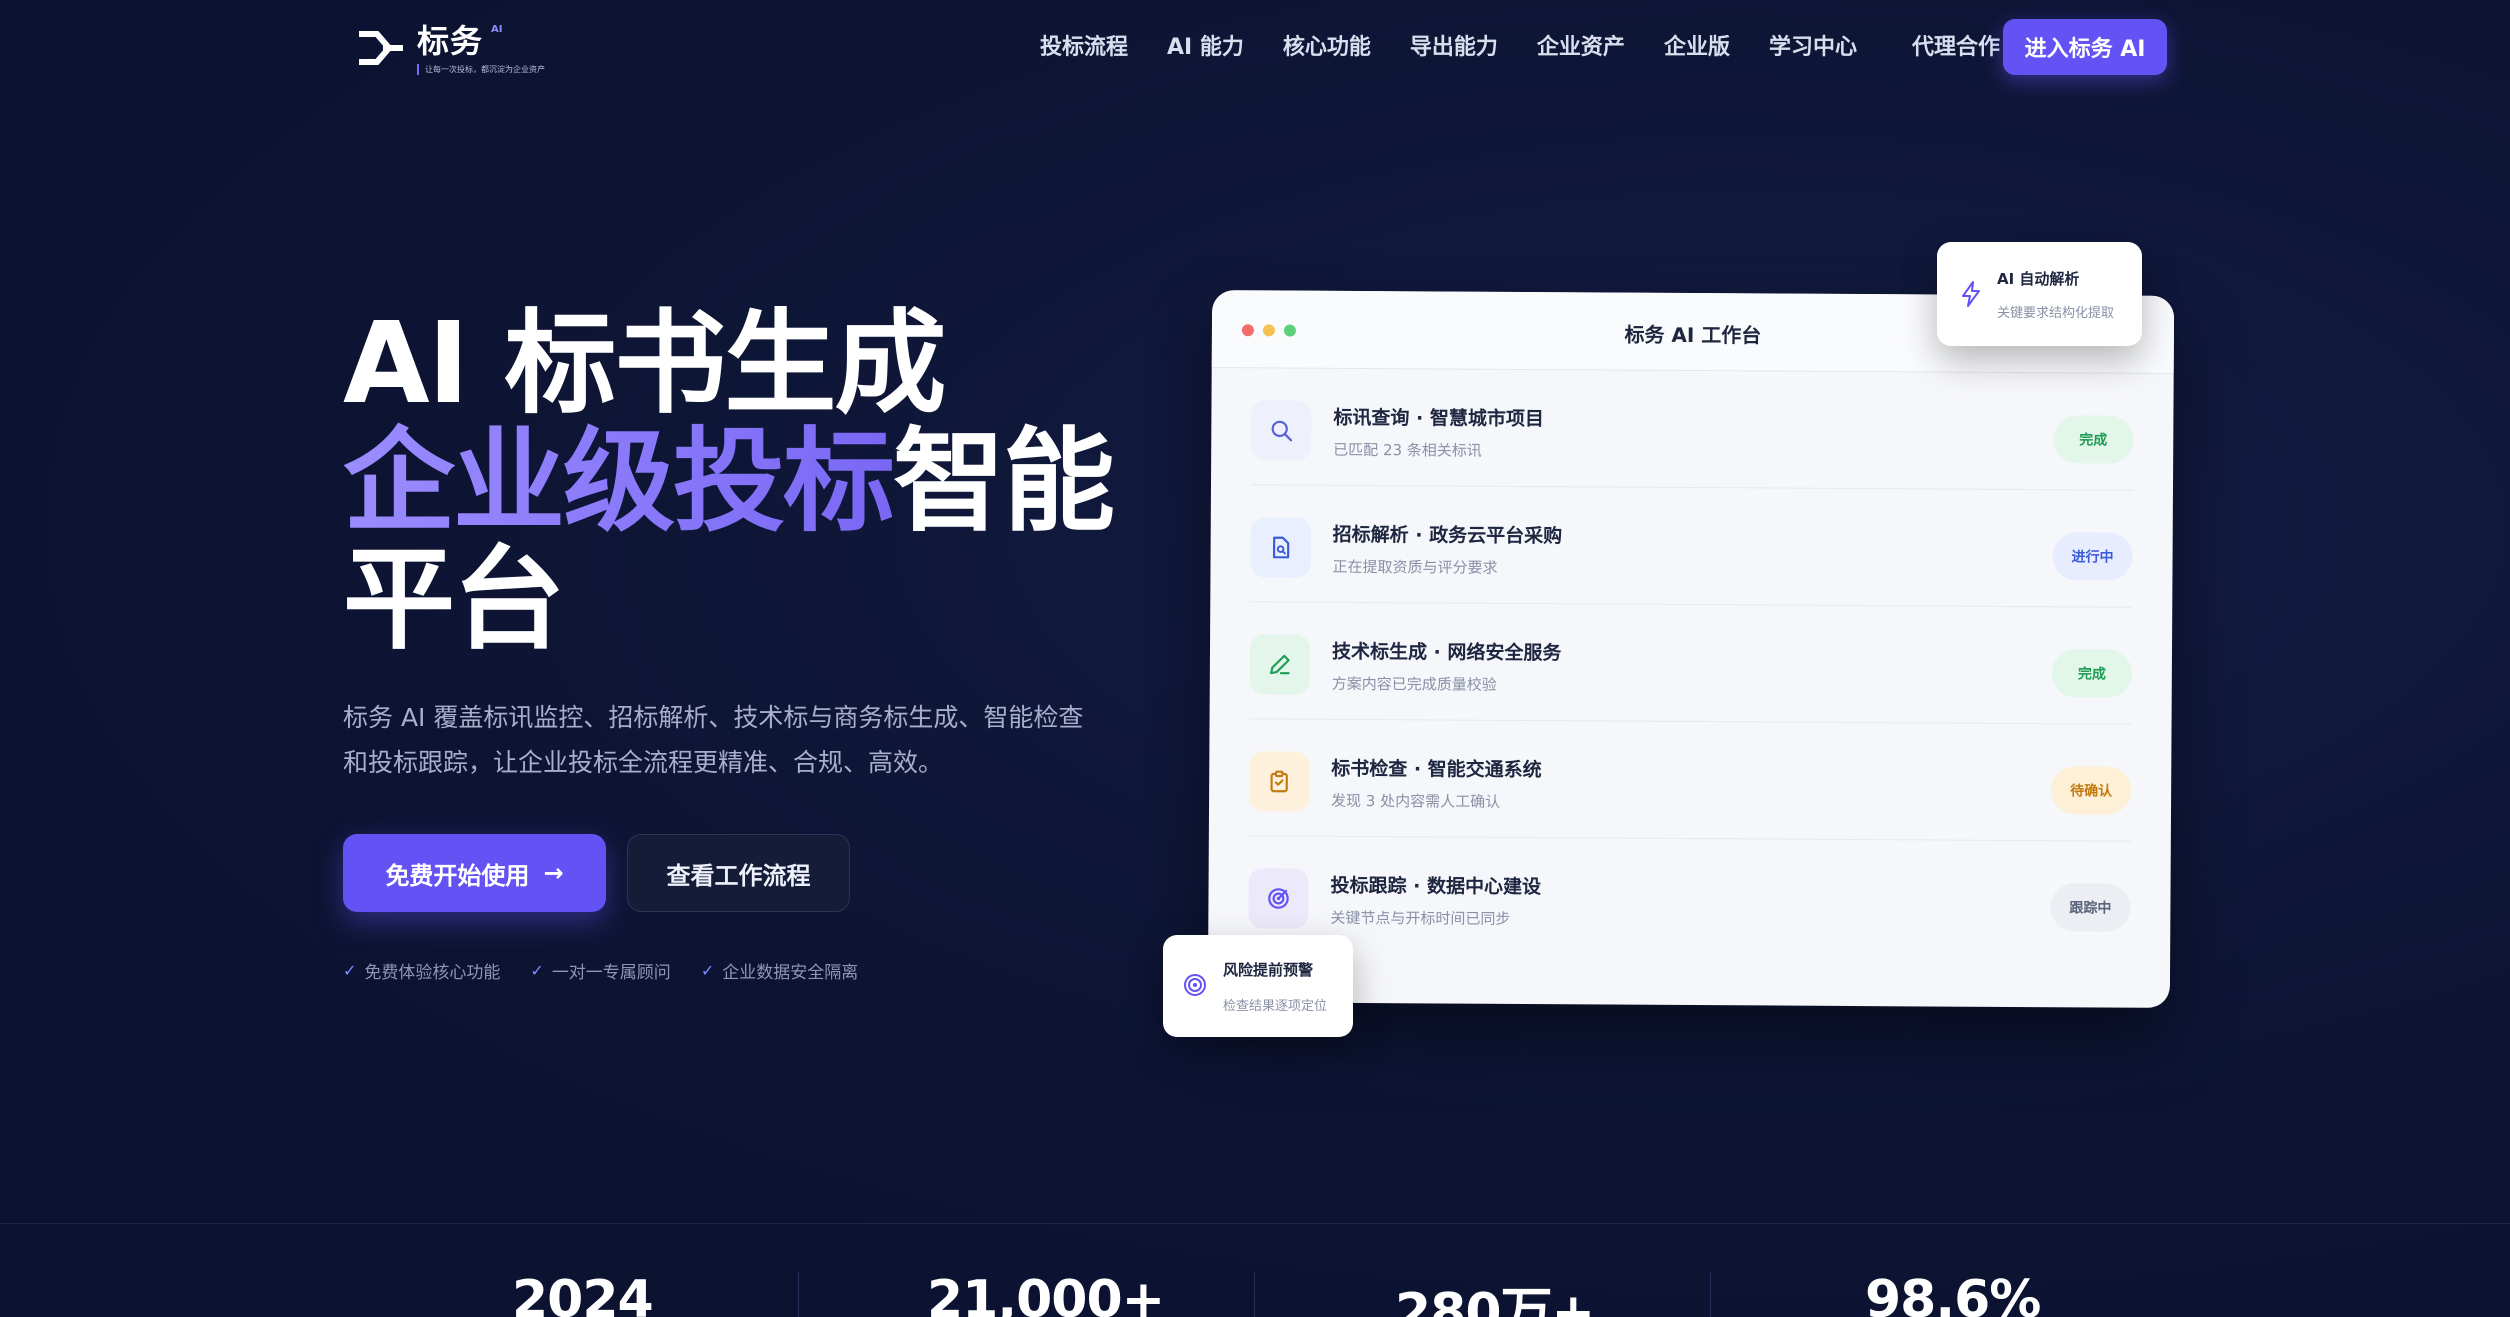  I want to click on view-workflow-button: 查看工作流程, so click(738, 873).